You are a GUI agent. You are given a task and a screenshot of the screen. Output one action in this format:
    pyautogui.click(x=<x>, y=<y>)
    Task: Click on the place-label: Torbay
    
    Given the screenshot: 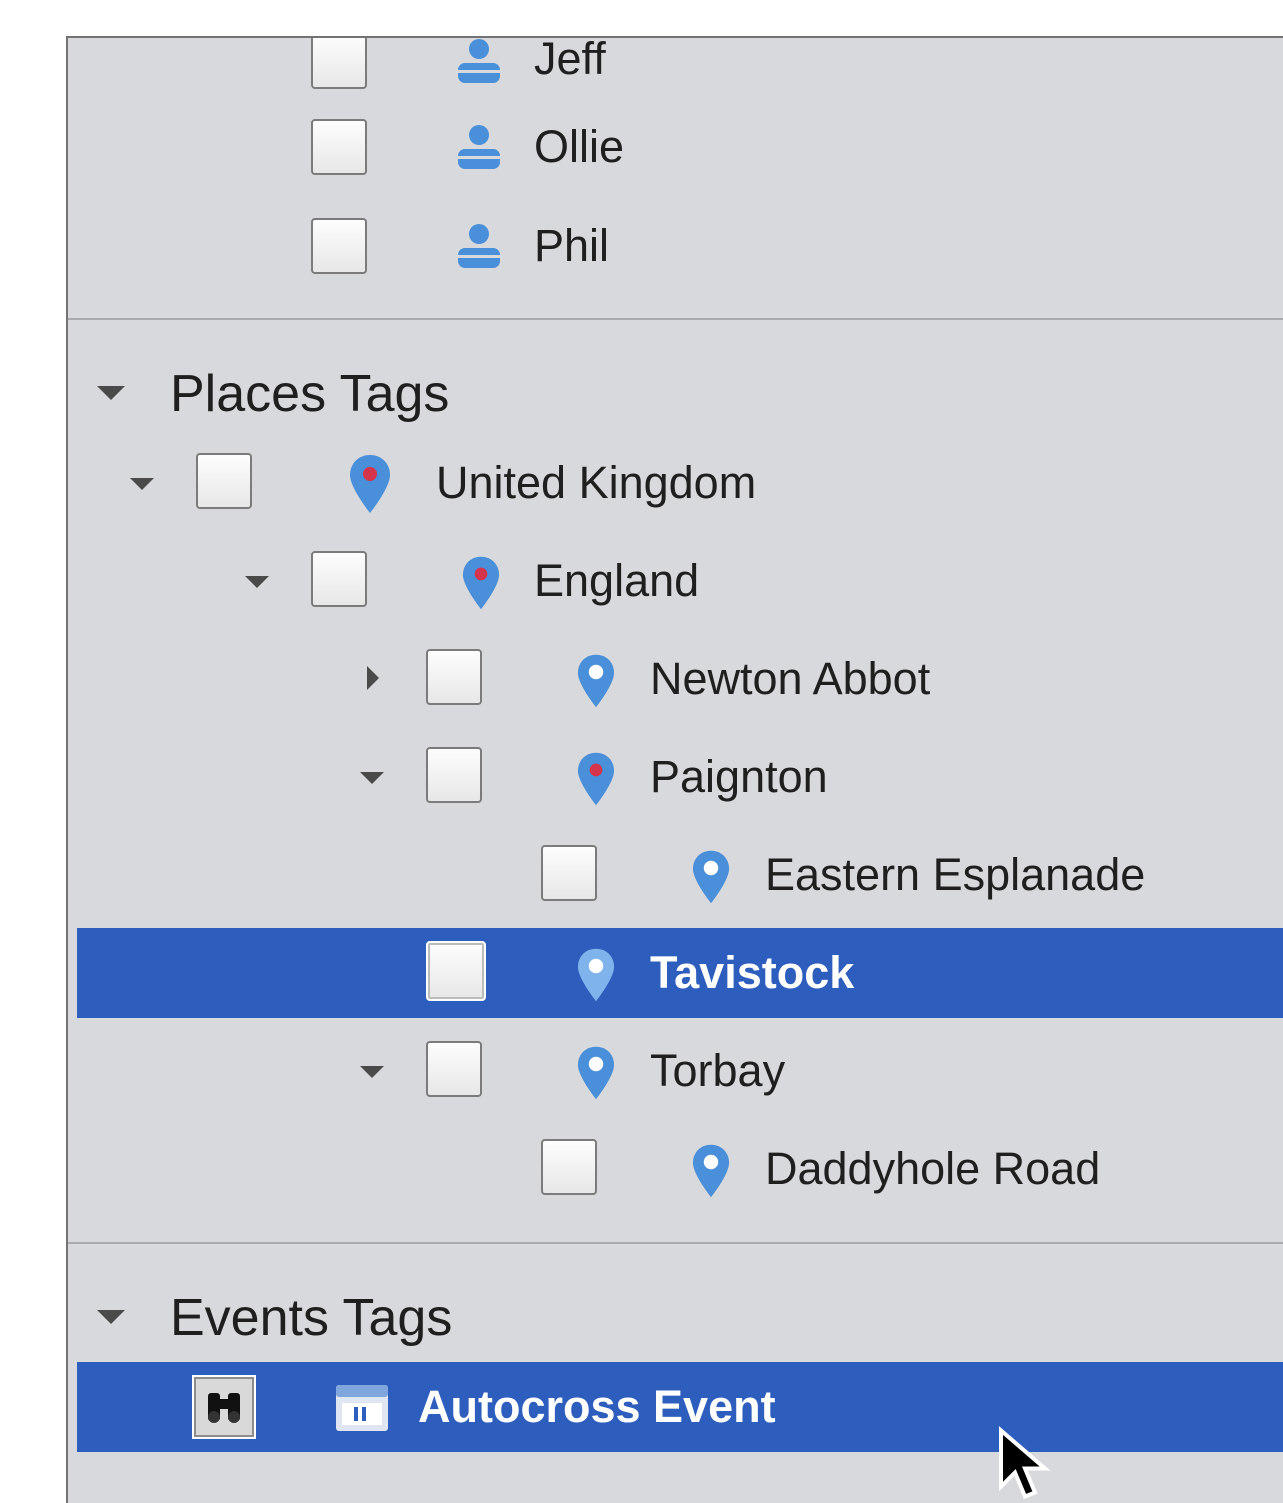 What is the action you would take?
    pyautogui.click(x=718, y=1070)
    